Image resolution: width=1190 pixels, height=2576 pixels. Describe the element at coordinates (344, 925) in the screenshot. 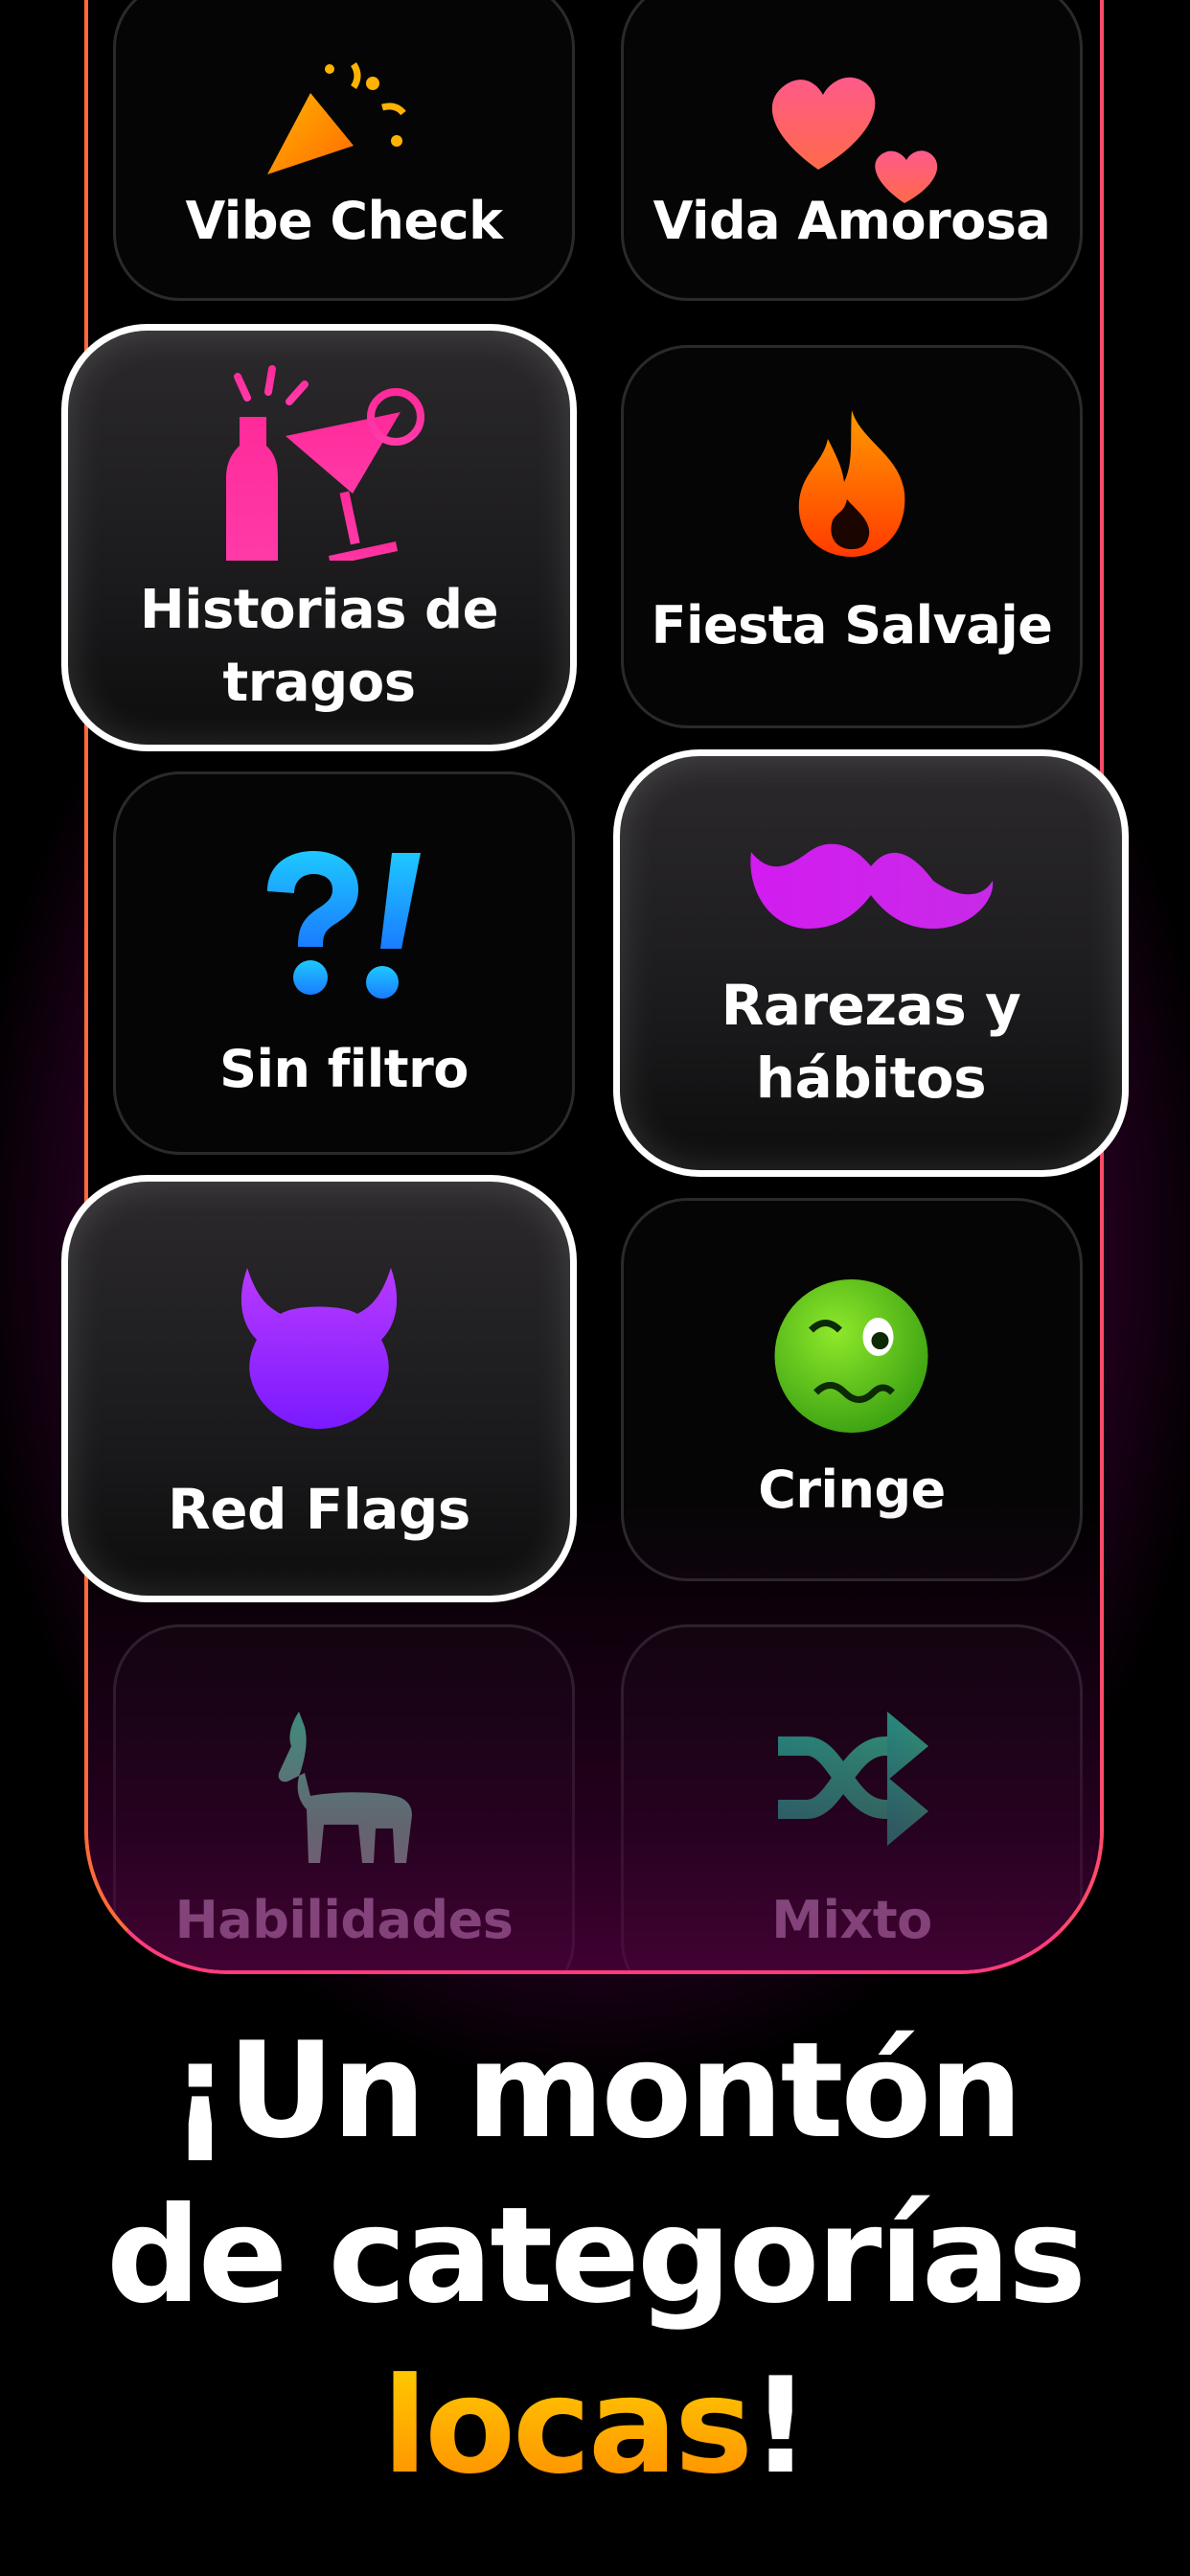

I see `question-exclamation-icon` at that location.